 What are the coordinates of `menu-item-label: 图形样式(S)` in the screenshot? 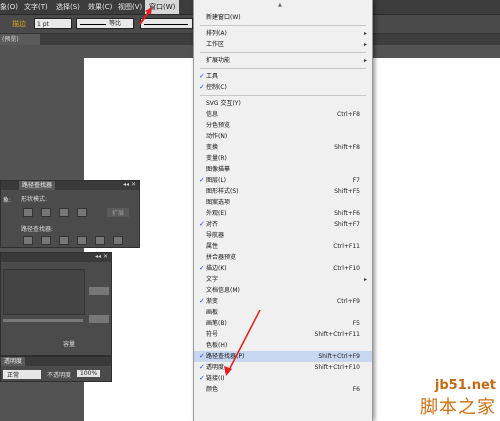 It's located at (222, 191).